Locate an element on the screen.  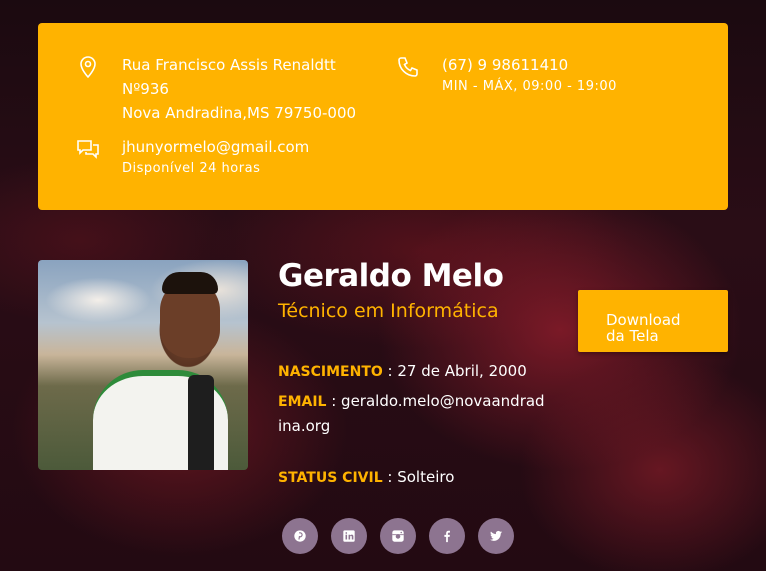
birth-label: NASCIMENTO is located at coordinates (330, 372).